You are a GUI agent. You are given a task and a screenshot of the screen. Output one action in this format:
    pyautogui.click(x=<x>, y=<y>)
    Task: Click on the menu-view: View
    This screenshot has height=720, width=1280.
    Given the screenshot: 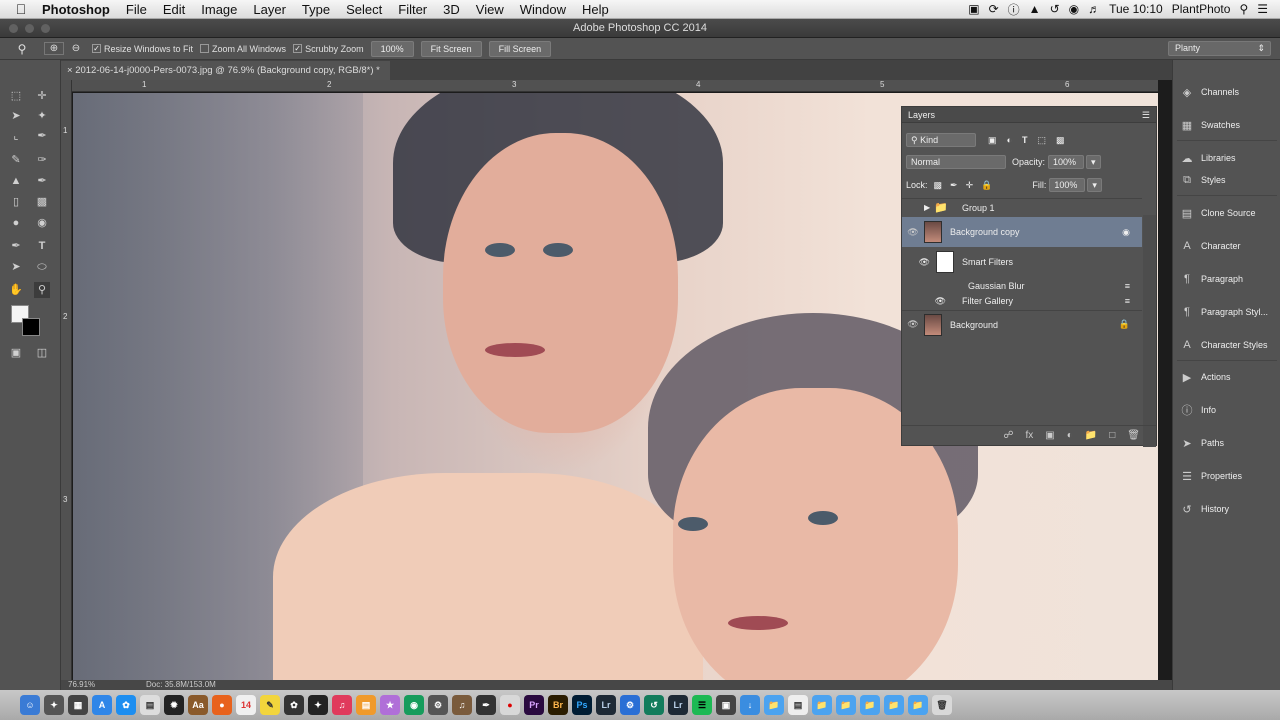 What is the action you would take?
    pyautogui.click(x=490, y=9)
    